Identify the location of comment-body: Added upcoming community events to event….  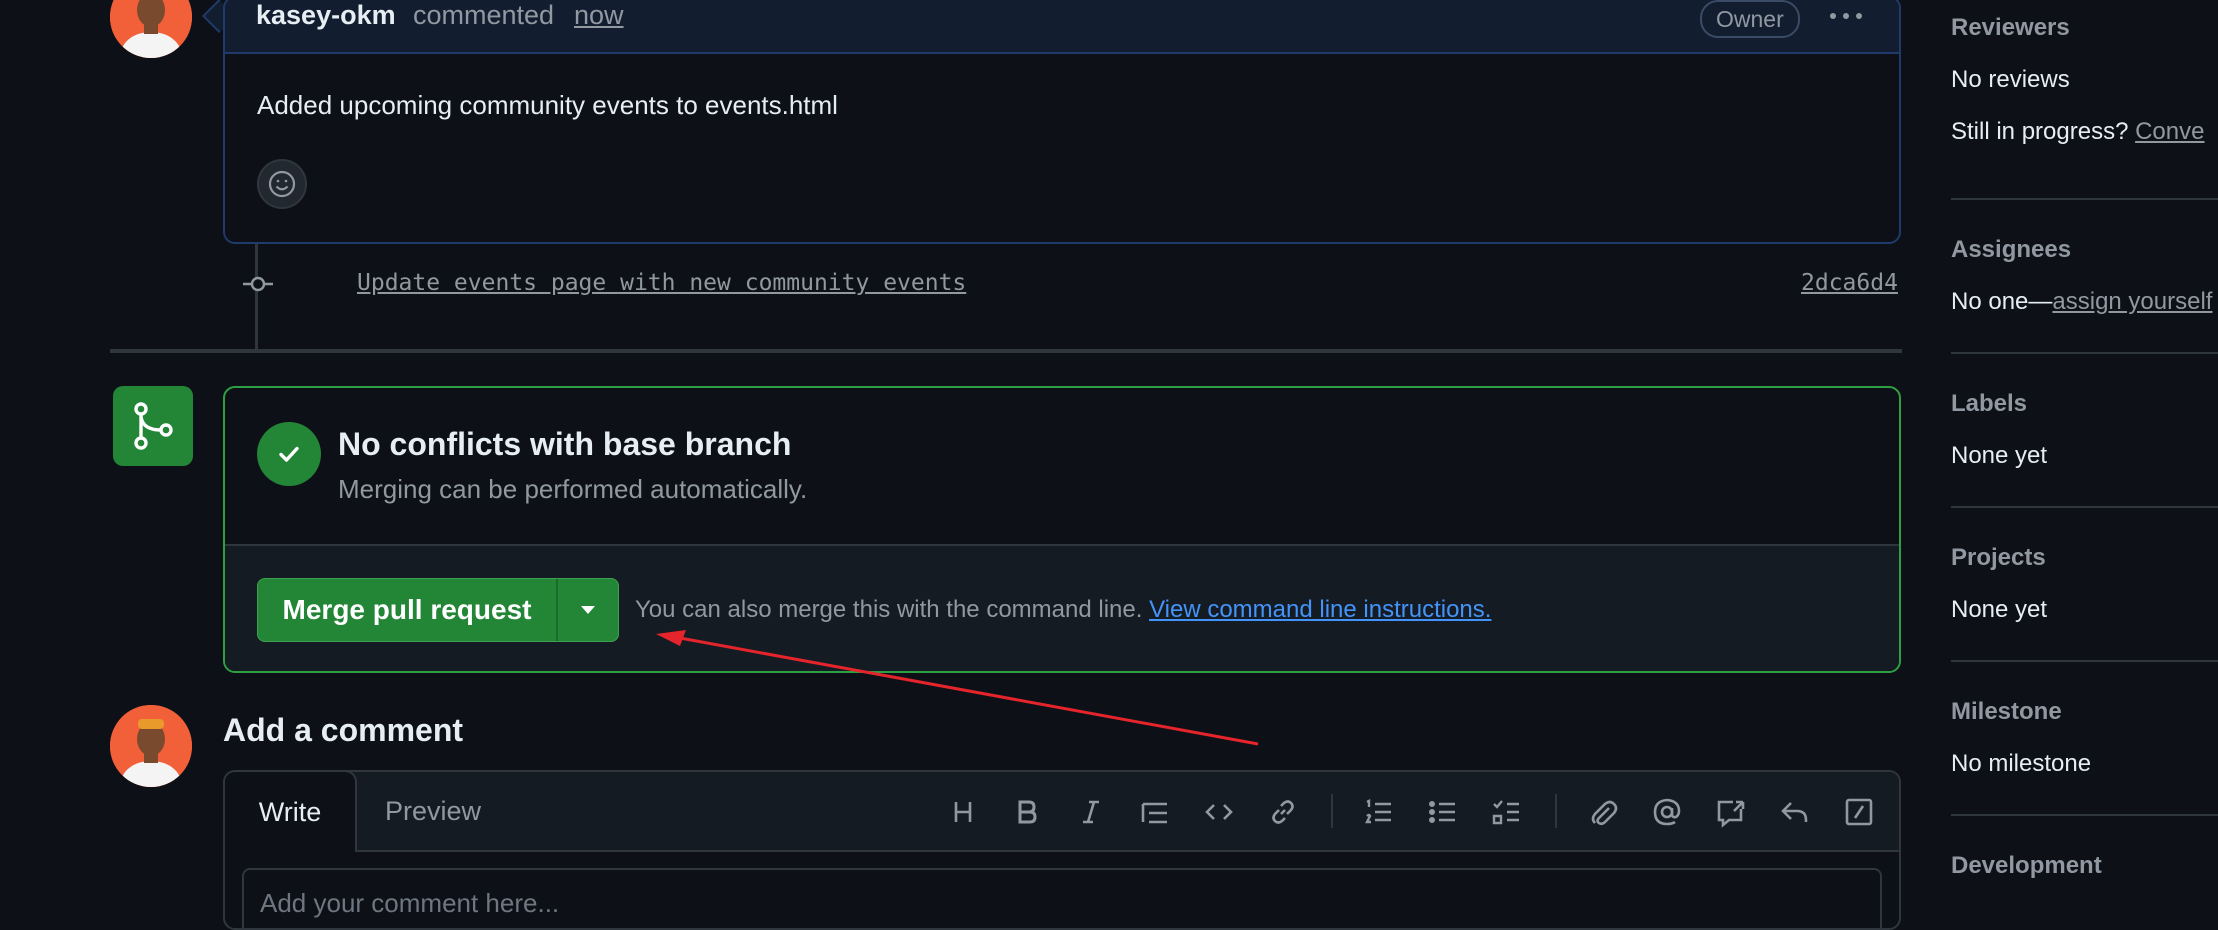
(547, 105).